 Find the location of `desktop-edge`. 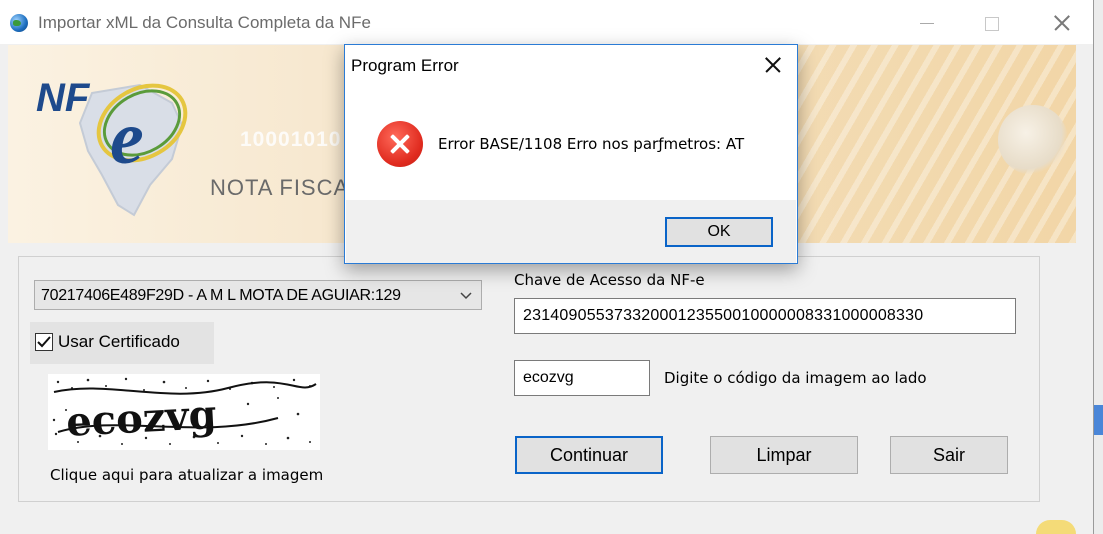

desktop-edge is located at coordinates (1098, 267).